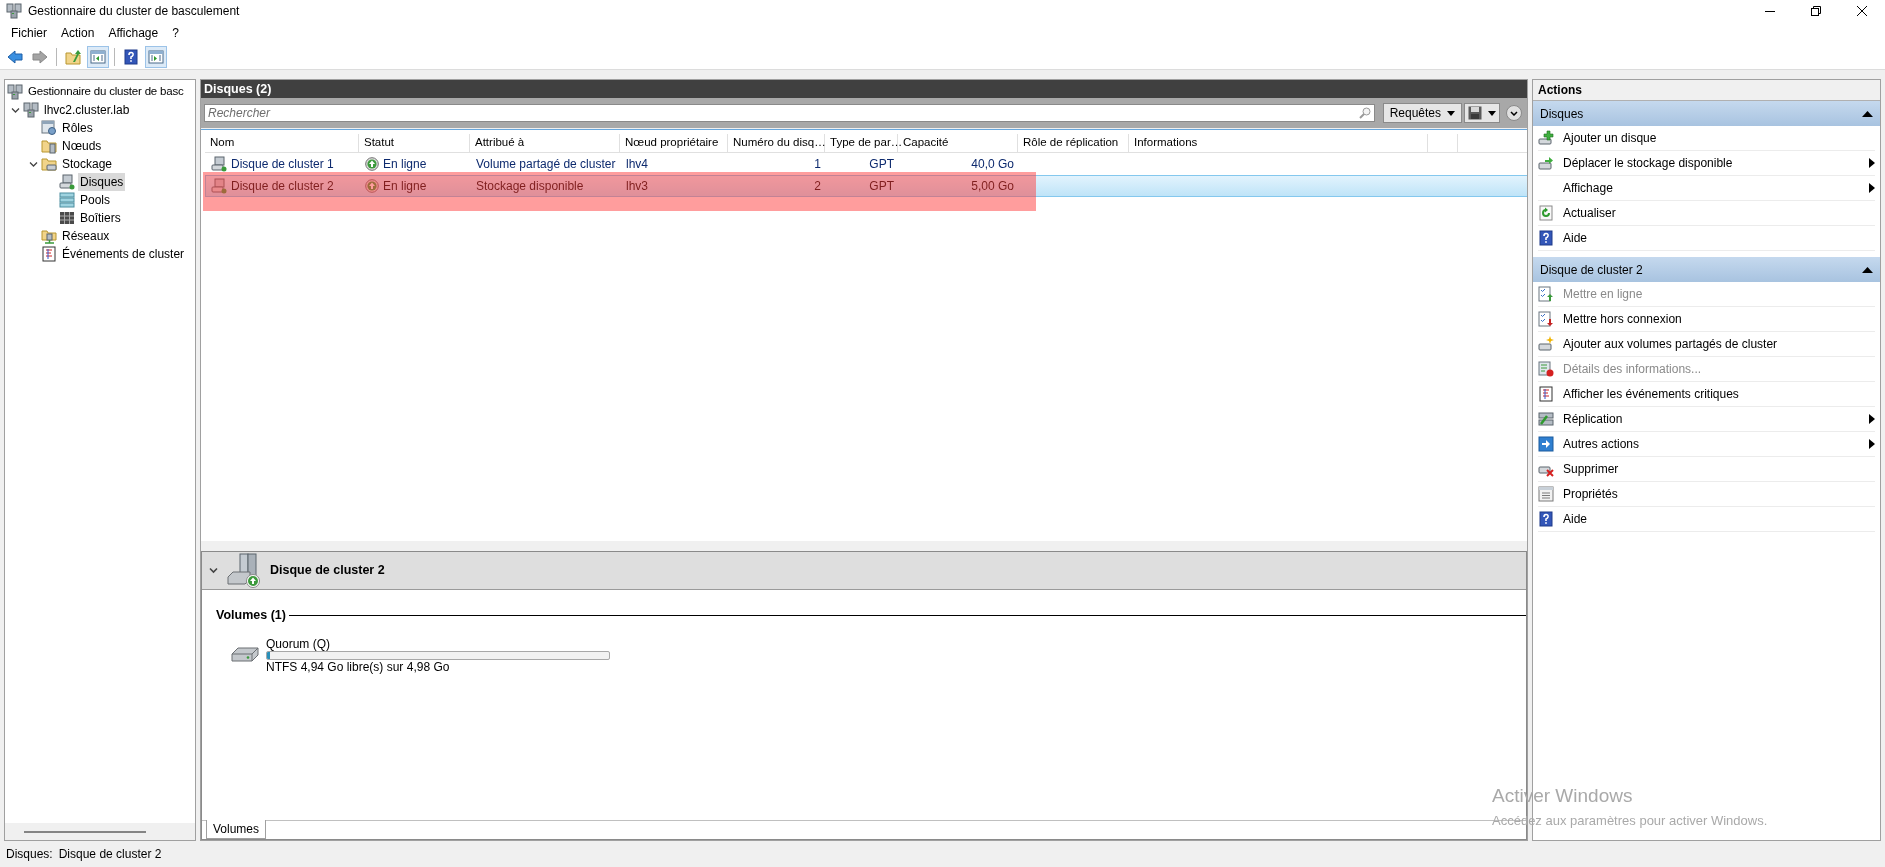 Image resolution: width=1885 pixels, height=867 pixels. What do you see at coordinates (87, 164) in the screenshot?
I see `tree-item: Stockage` at bounding box center [87, 164].